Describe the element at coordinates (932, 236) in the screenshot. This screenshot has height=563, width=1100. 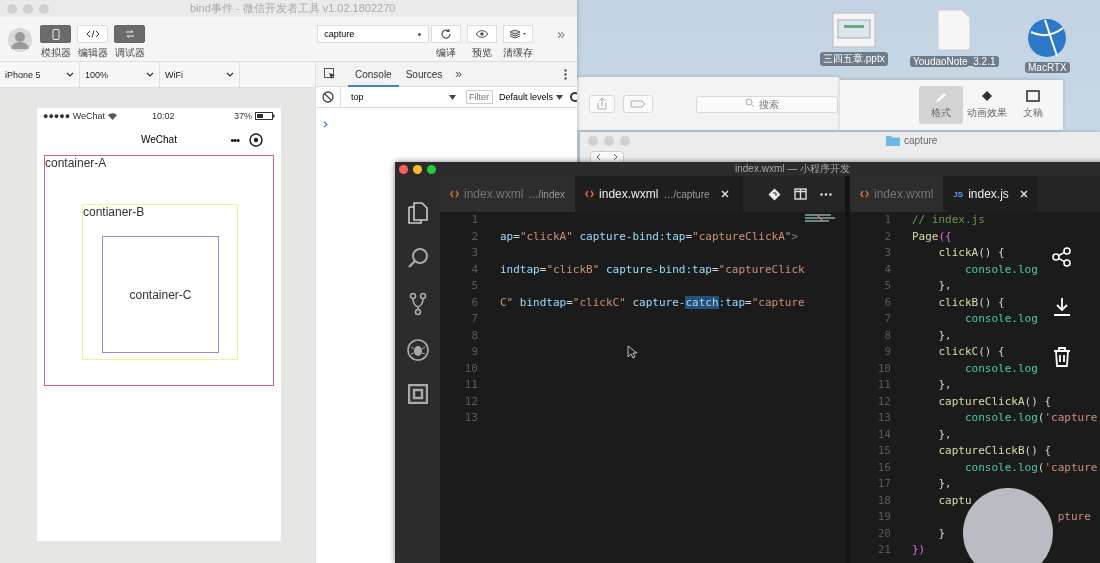
I see `code-line: Page({` at that location.